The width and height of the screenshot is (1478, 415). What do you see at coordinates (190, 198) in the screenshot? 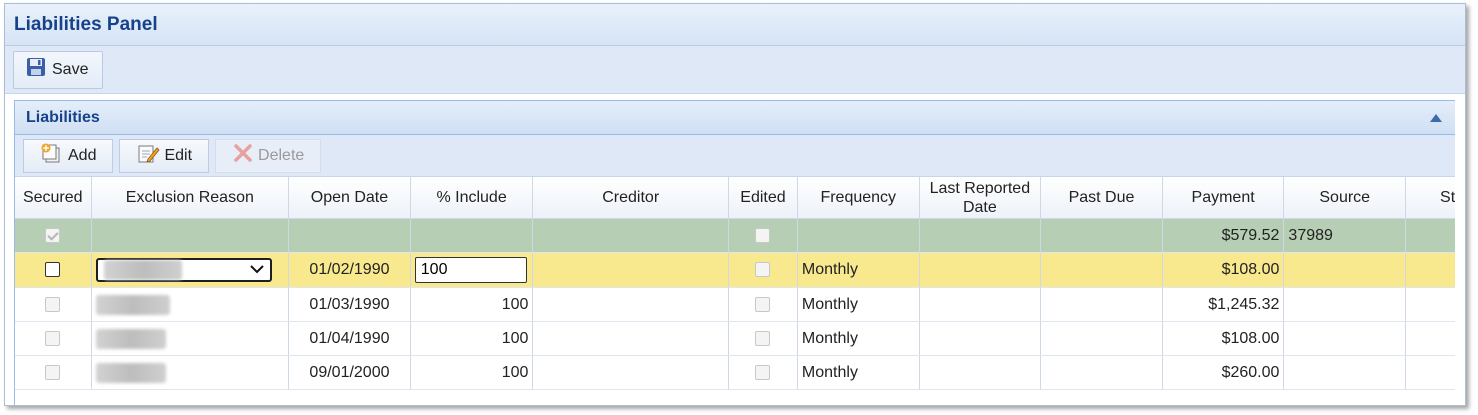
I see `column-header-exclusion-reason: Exclusion Reason` at bounding box center [190, 198].